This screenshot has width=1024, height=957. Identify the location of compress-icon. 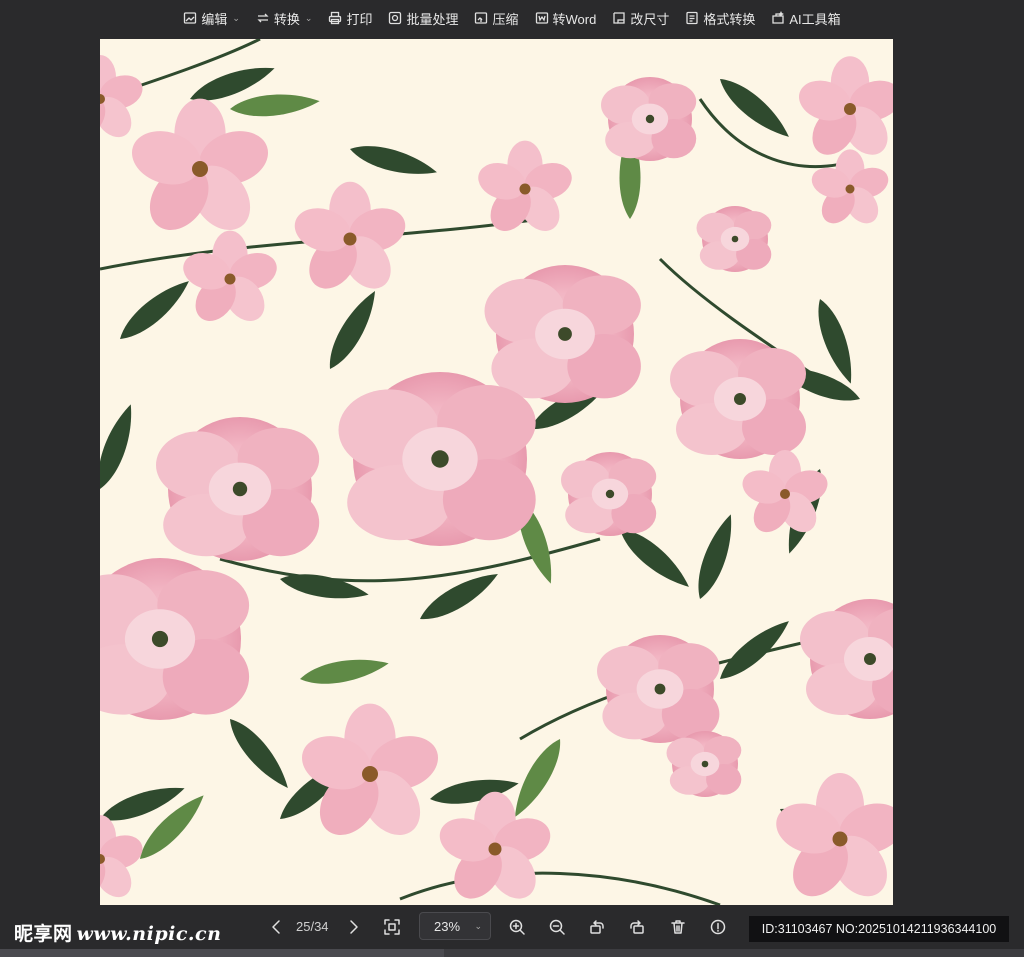
(481, 18).